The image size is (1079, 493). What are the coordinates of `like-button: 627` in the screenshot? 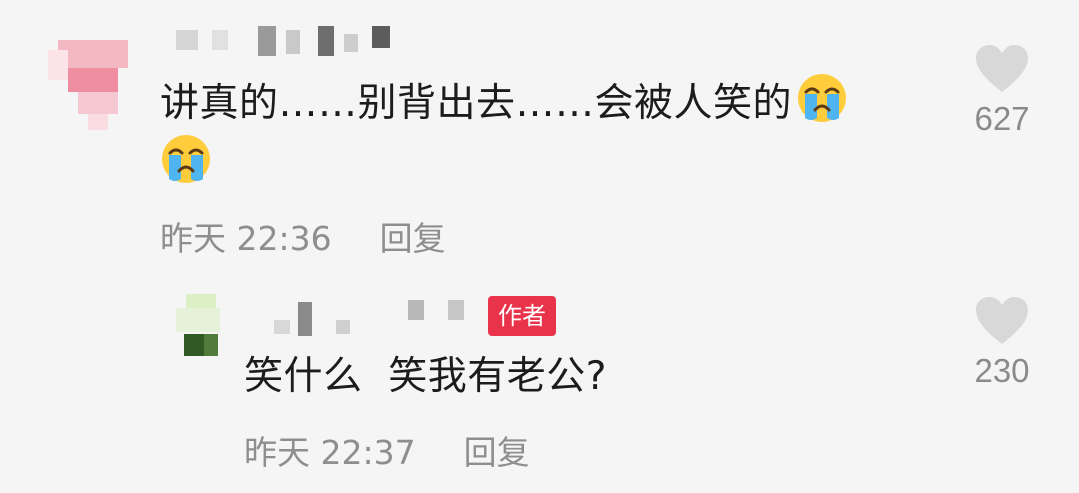 It's located at (1002, 91).